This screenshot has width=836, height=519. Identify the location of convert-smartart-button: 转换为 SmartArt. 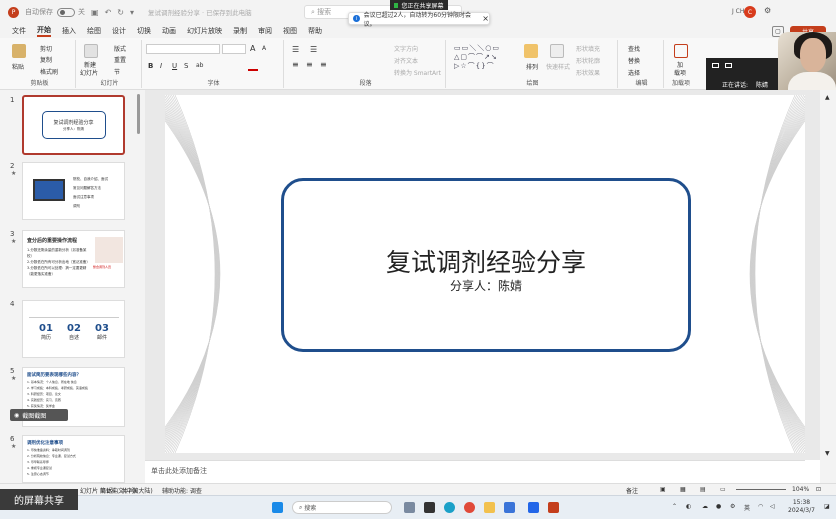
(417, 72).